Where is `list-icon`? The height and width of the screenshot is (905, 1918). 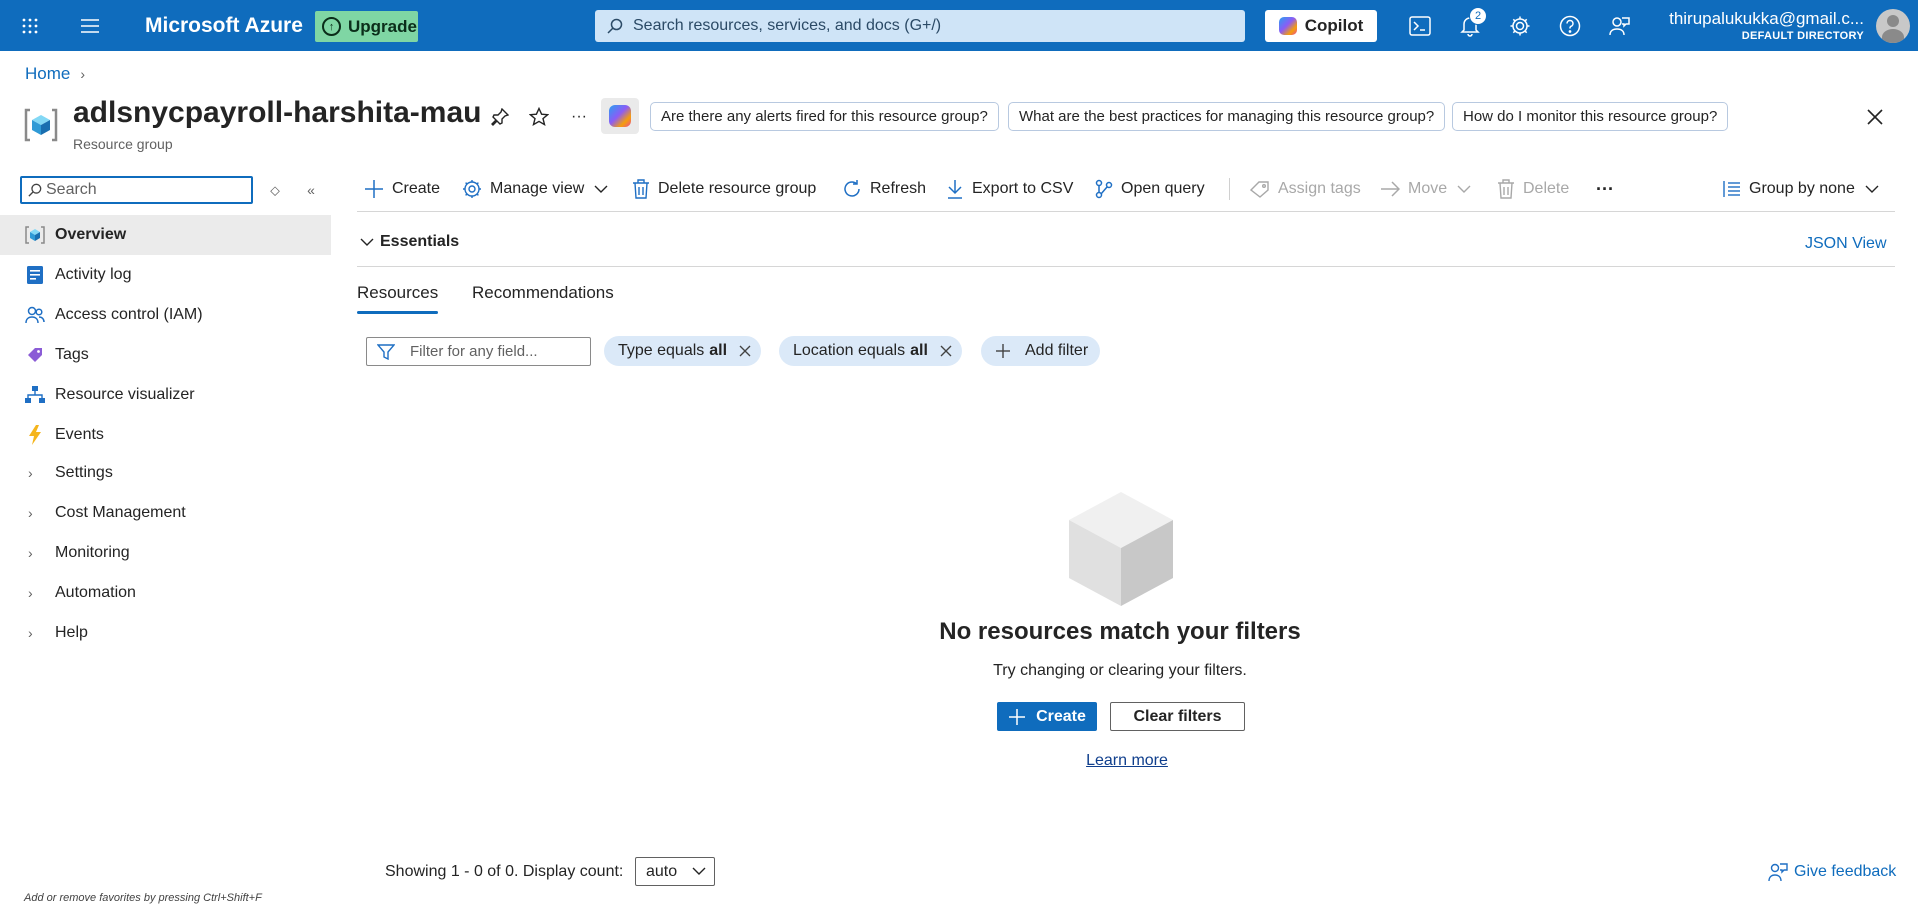 list-icon is located at coordinates (1731, 189).